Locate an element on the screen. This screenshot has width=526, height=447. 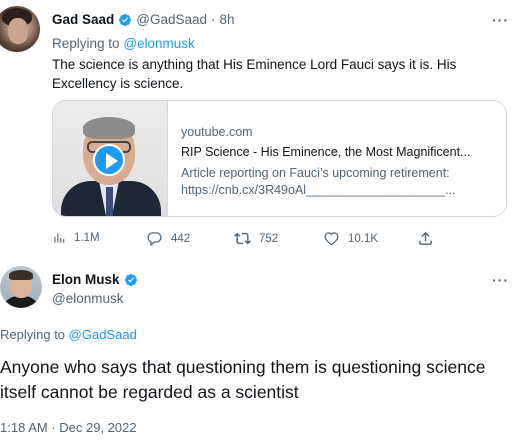
retweet-button: 752 is located at coordinates (256, 238).